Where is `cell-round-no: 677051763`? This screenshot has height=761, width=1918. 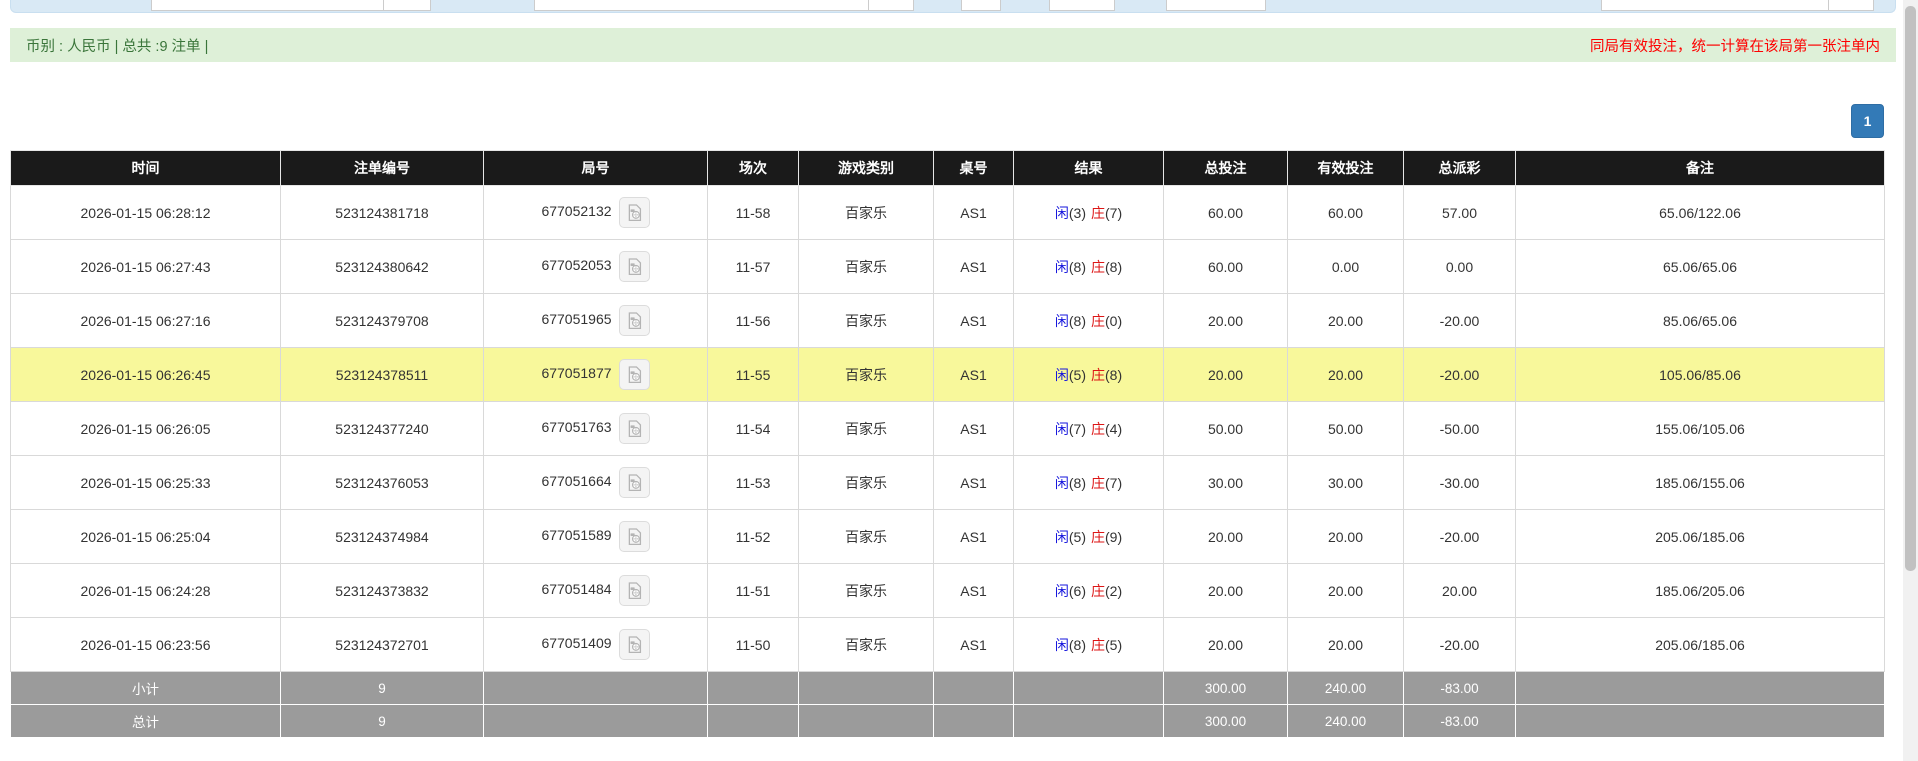
cell-round-no: 677051763 is located at coordinates (595, 428).